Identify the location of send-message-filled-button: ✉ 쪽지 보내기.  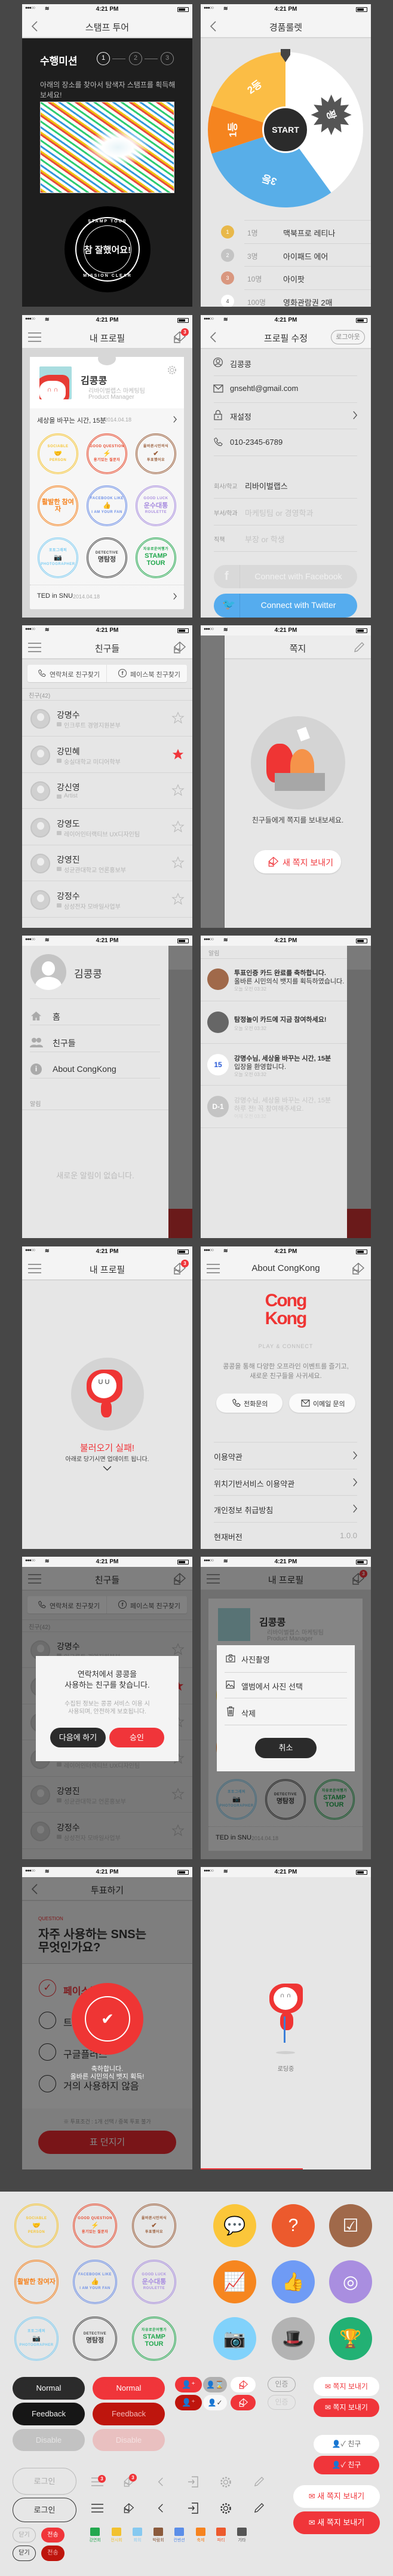
(346, 2407).